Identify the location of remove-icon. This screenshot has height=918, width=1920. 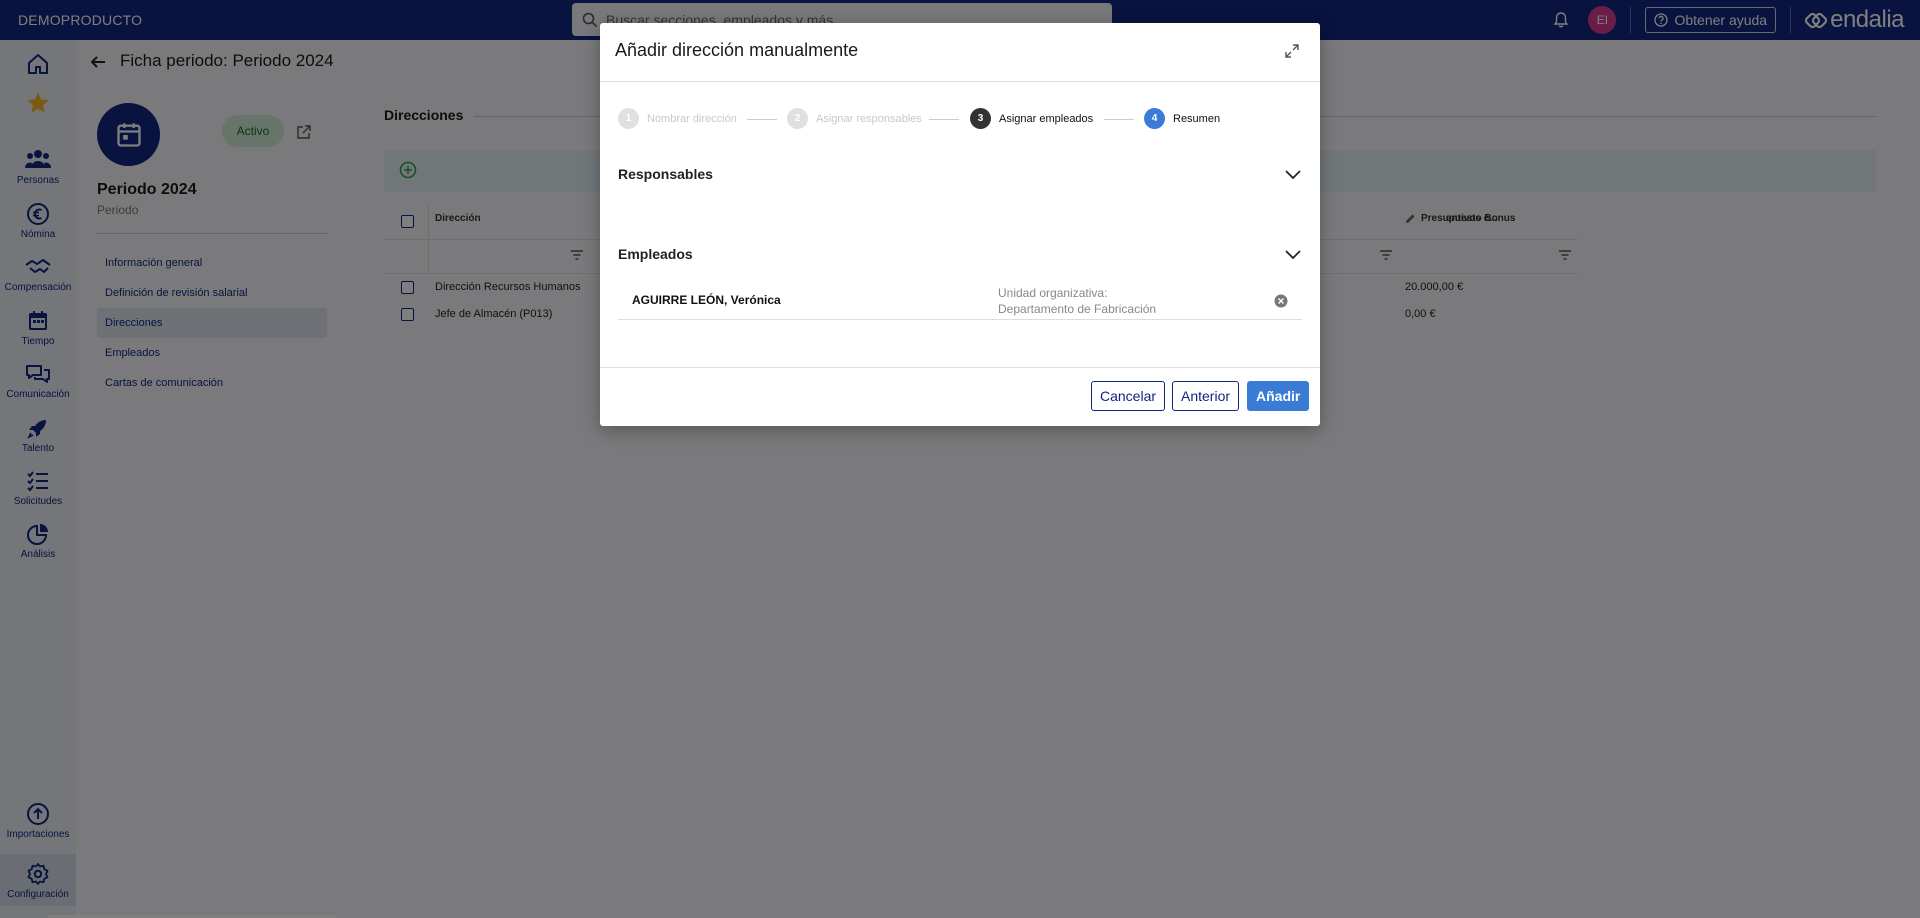
(1281, 301).